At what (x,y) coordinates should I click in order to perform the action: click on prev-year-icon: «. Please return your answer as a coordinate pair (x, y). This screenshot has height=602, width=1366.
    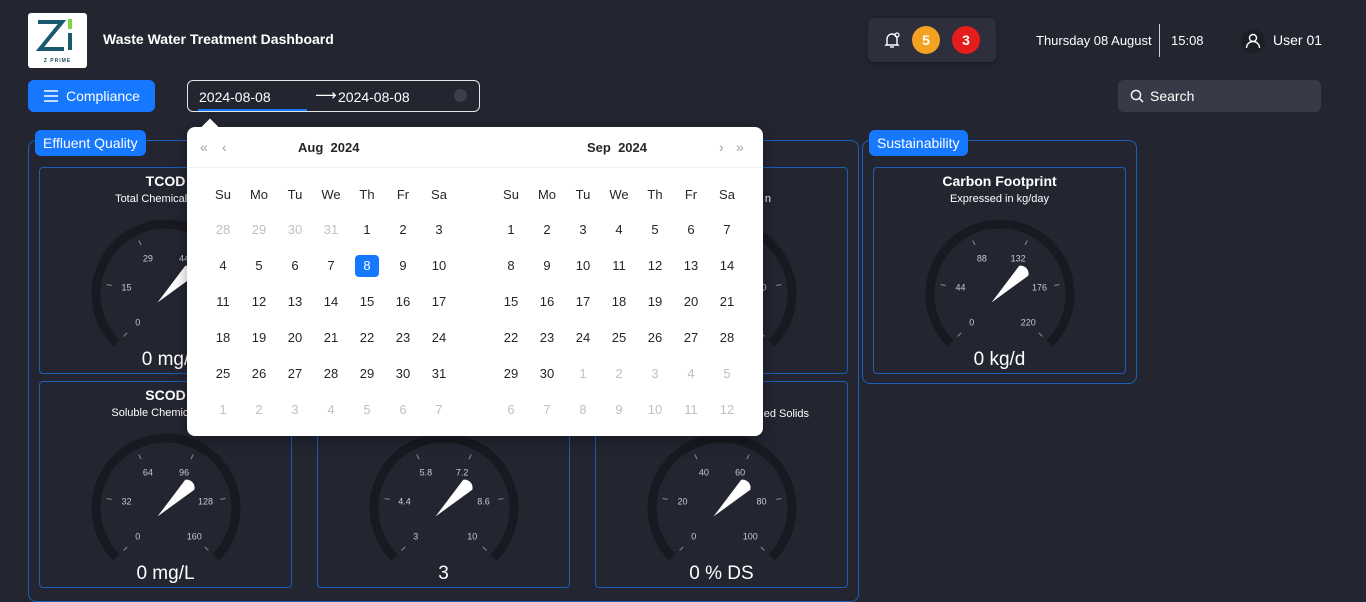
    Looking at the image, I should click on (204, 147).